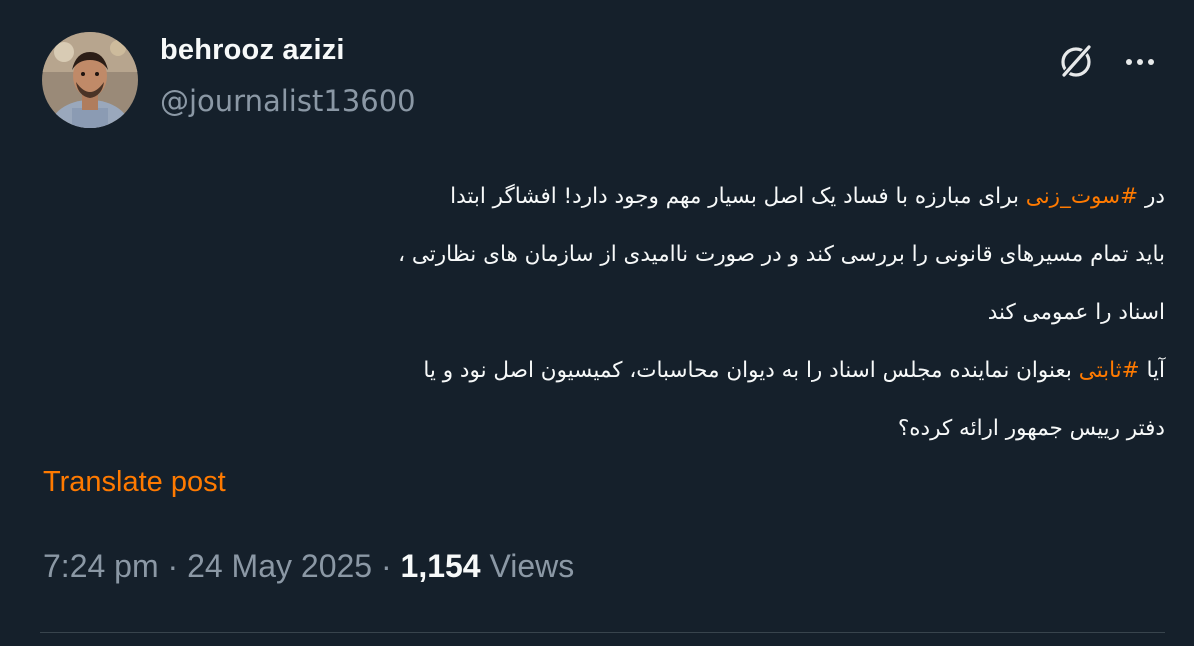 This screenshot has width=1194, height=646. What do you see at coordinates (1152, 370) in the screenshot?
I see `tweet-text-segment: آیا` at bounding box center [1152, 370].